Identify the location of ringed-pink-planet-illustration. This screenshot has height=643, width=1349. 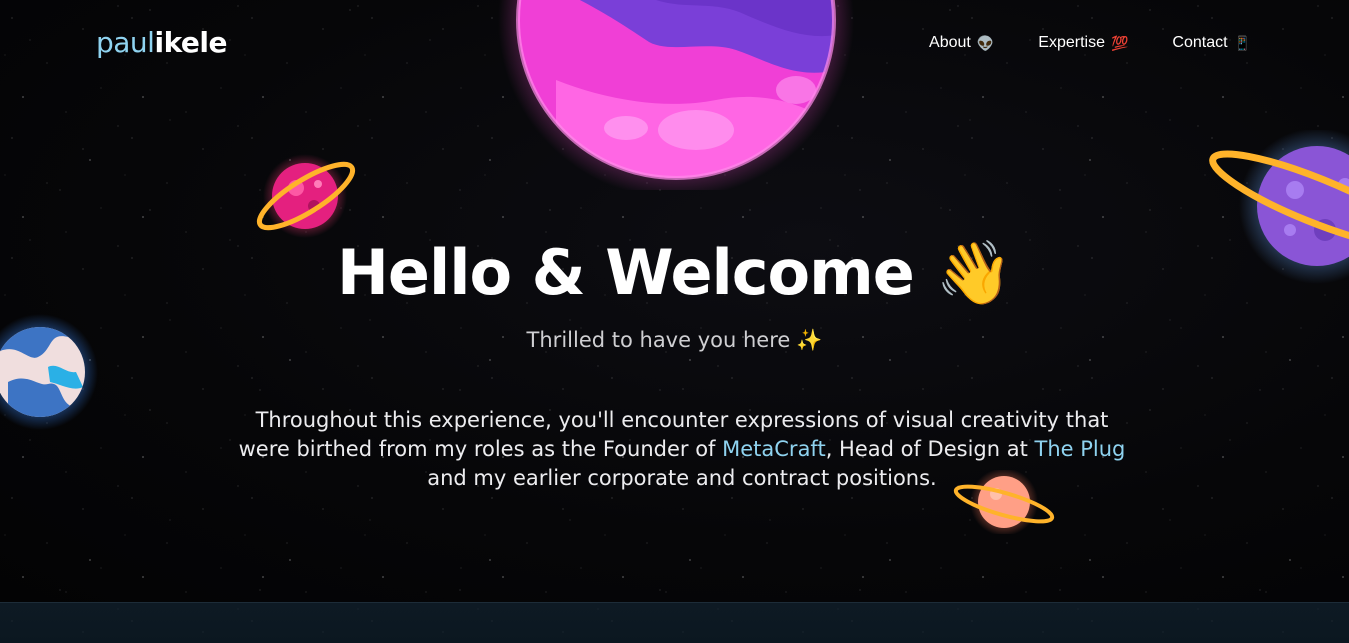
(306, 196).